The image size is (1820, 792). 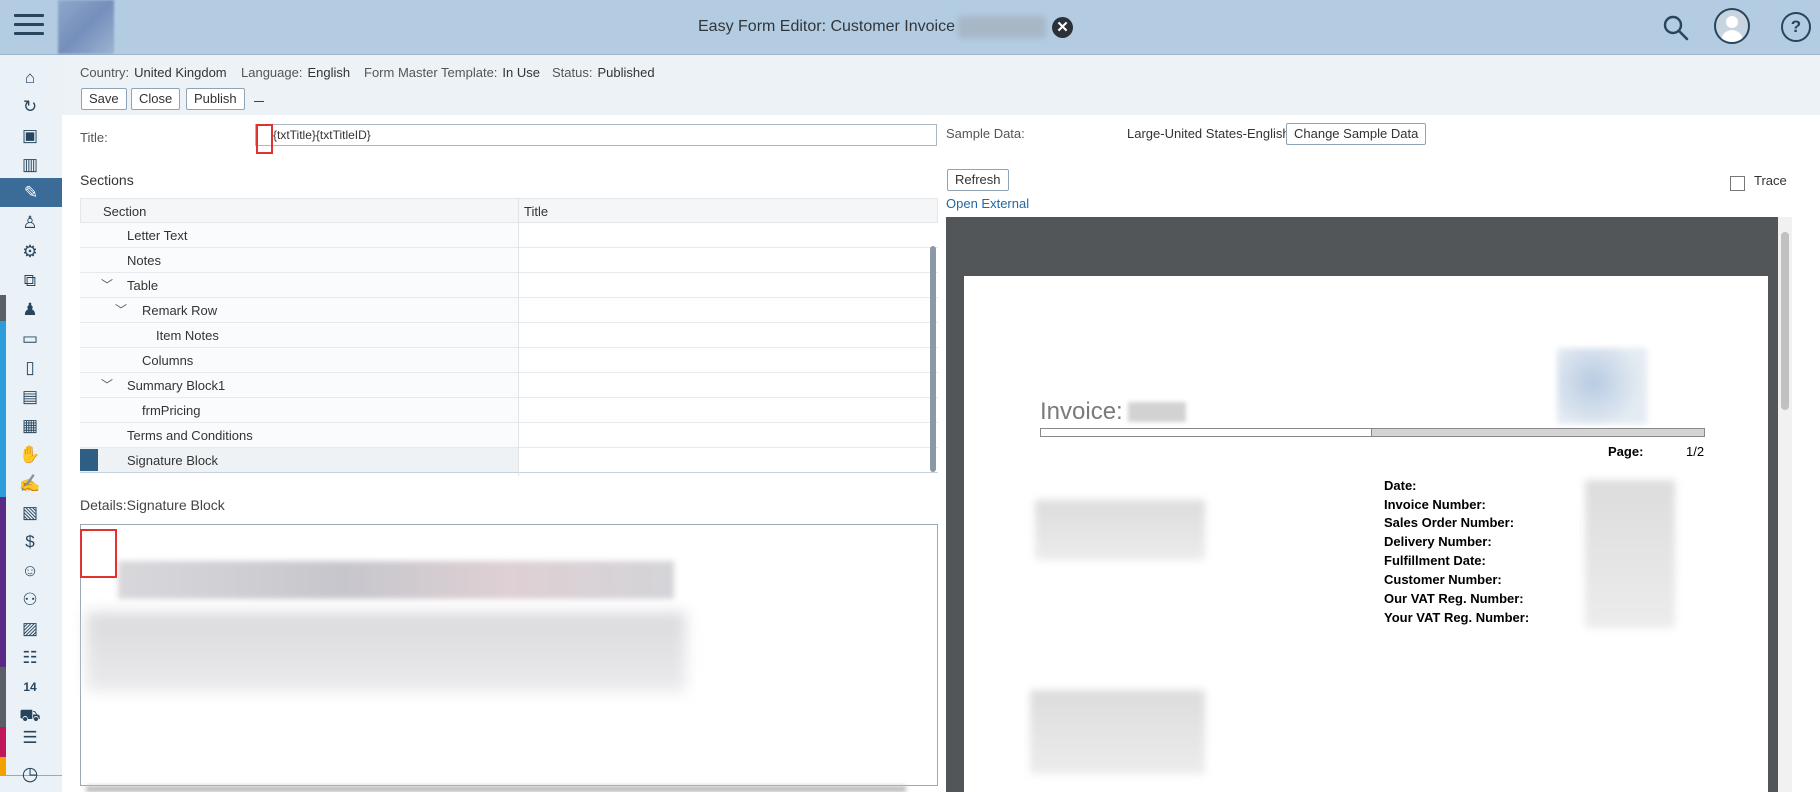 I want to click on invoice-field-customer-number: Customer Number:, so click(x=1443, y=579).